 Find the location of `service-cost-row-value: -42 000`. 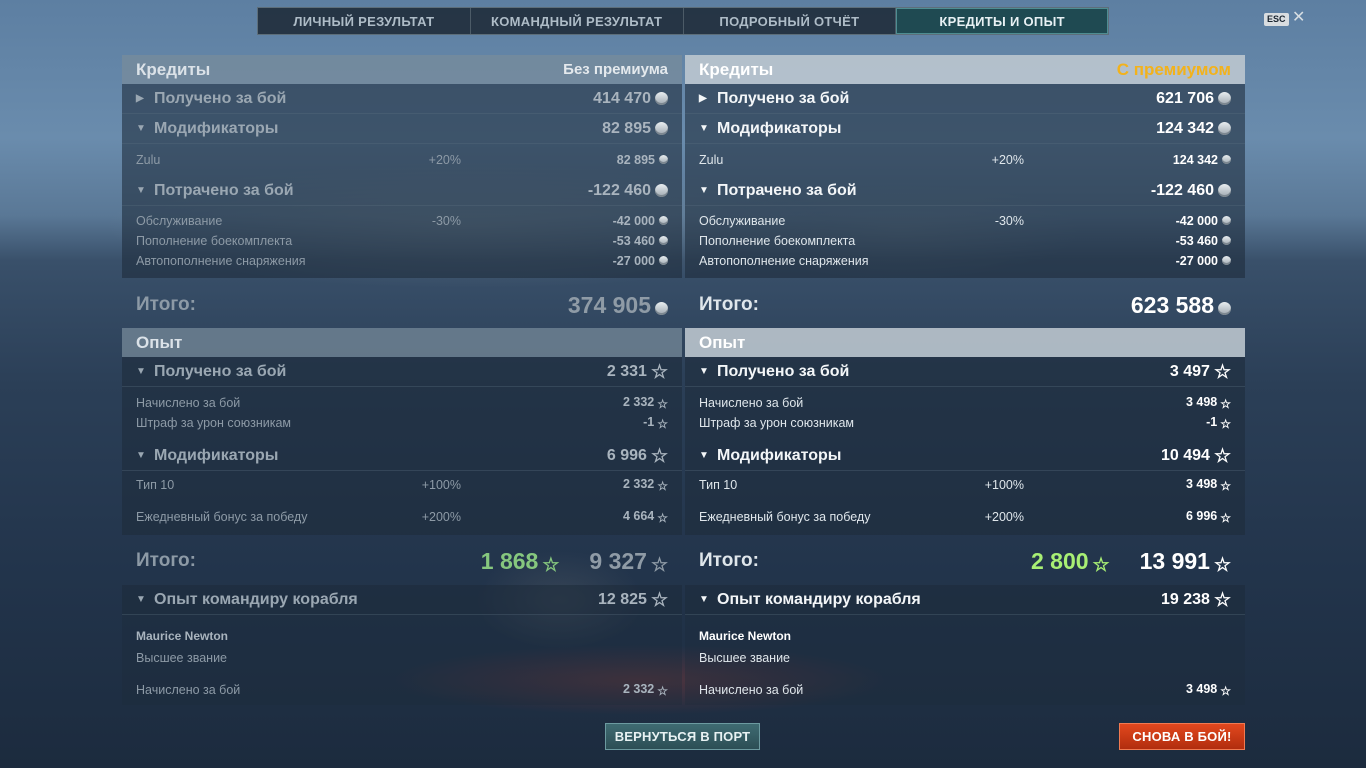

service-cost-row-value: -42 000 is located at coordinates (1127, 221).